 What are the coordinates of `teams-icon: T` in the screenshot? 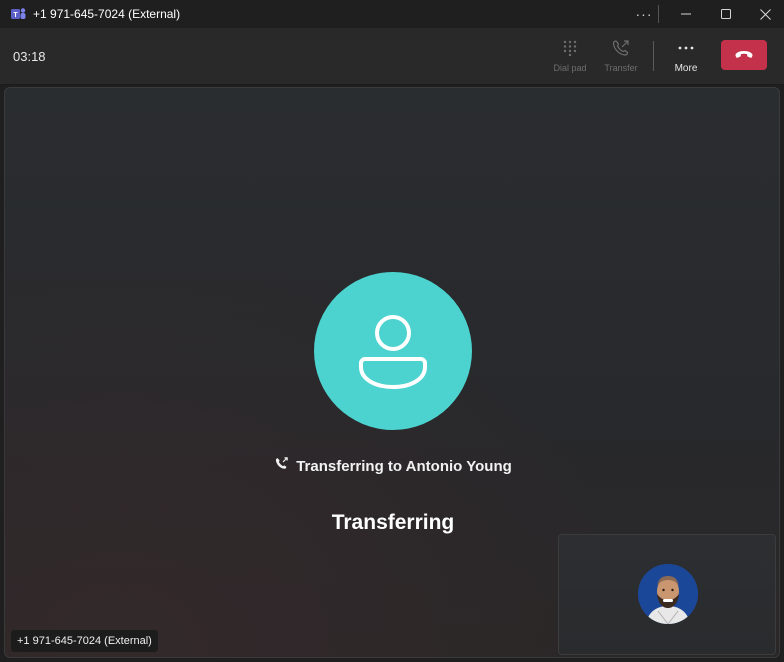 It's located at (18, 14).